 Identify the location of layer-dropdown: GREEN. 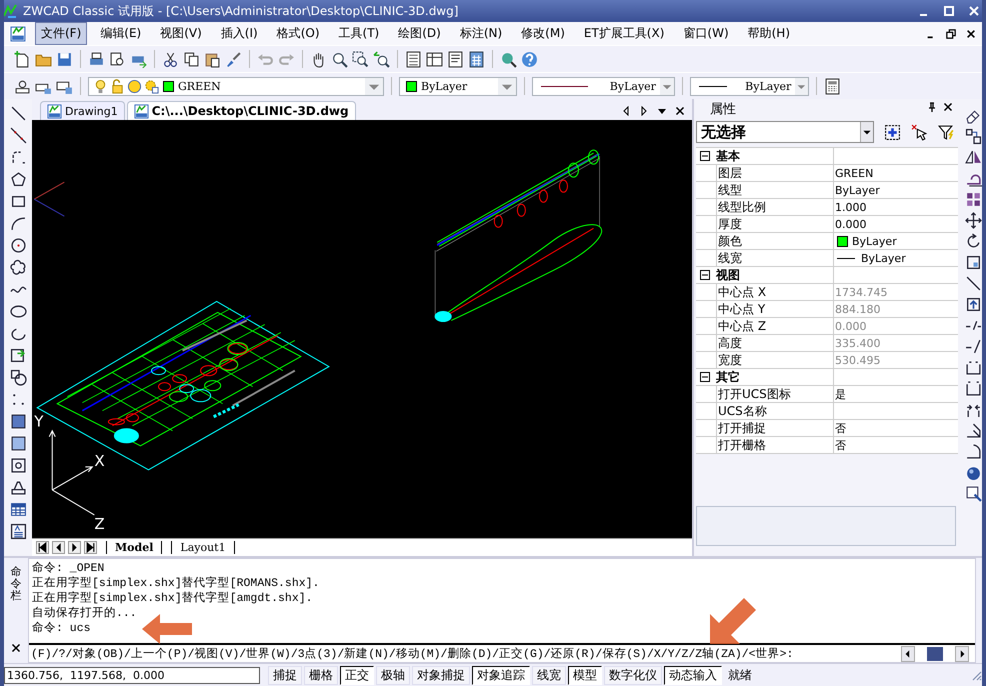
(236, 86).